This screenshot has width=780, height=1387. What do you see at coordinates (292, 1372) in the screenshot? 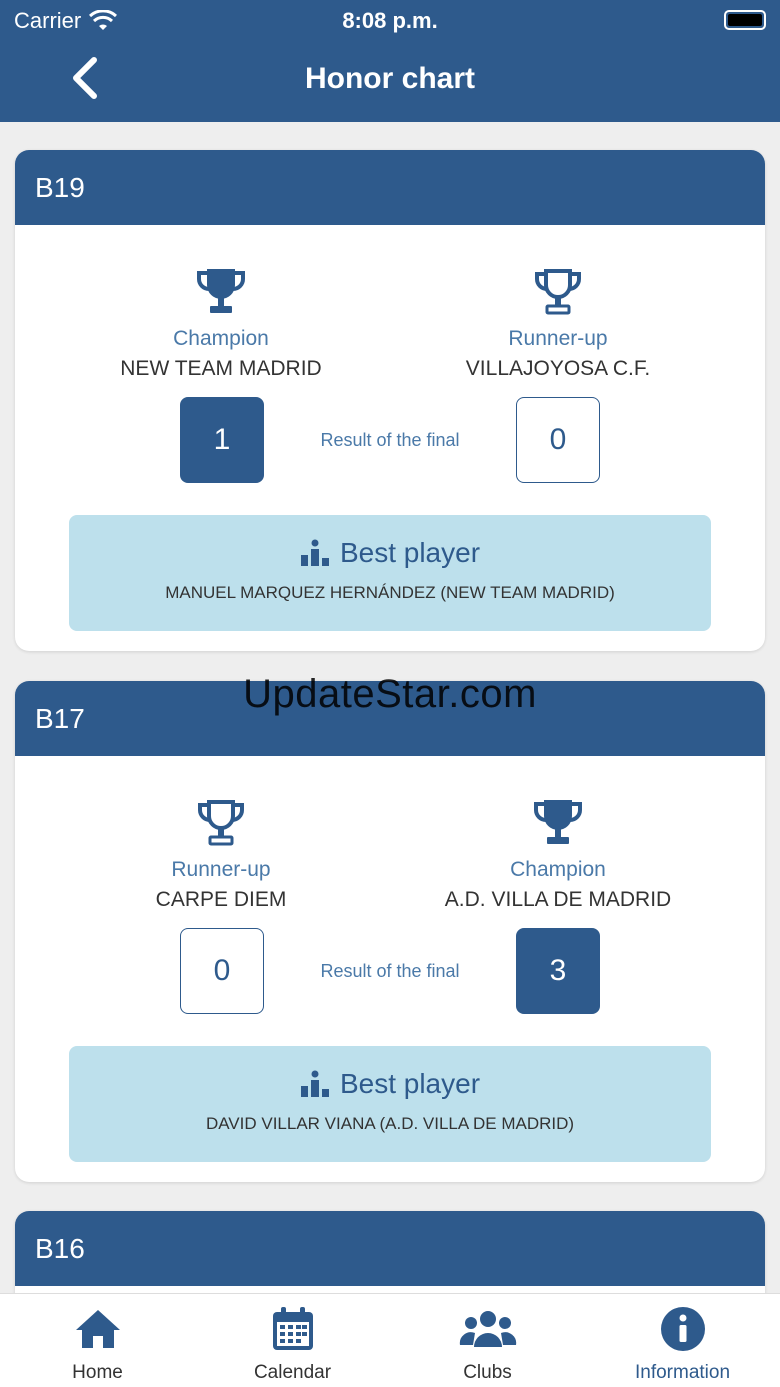
I see `tab-label: Calendar` at bounding box center [292, 1372].